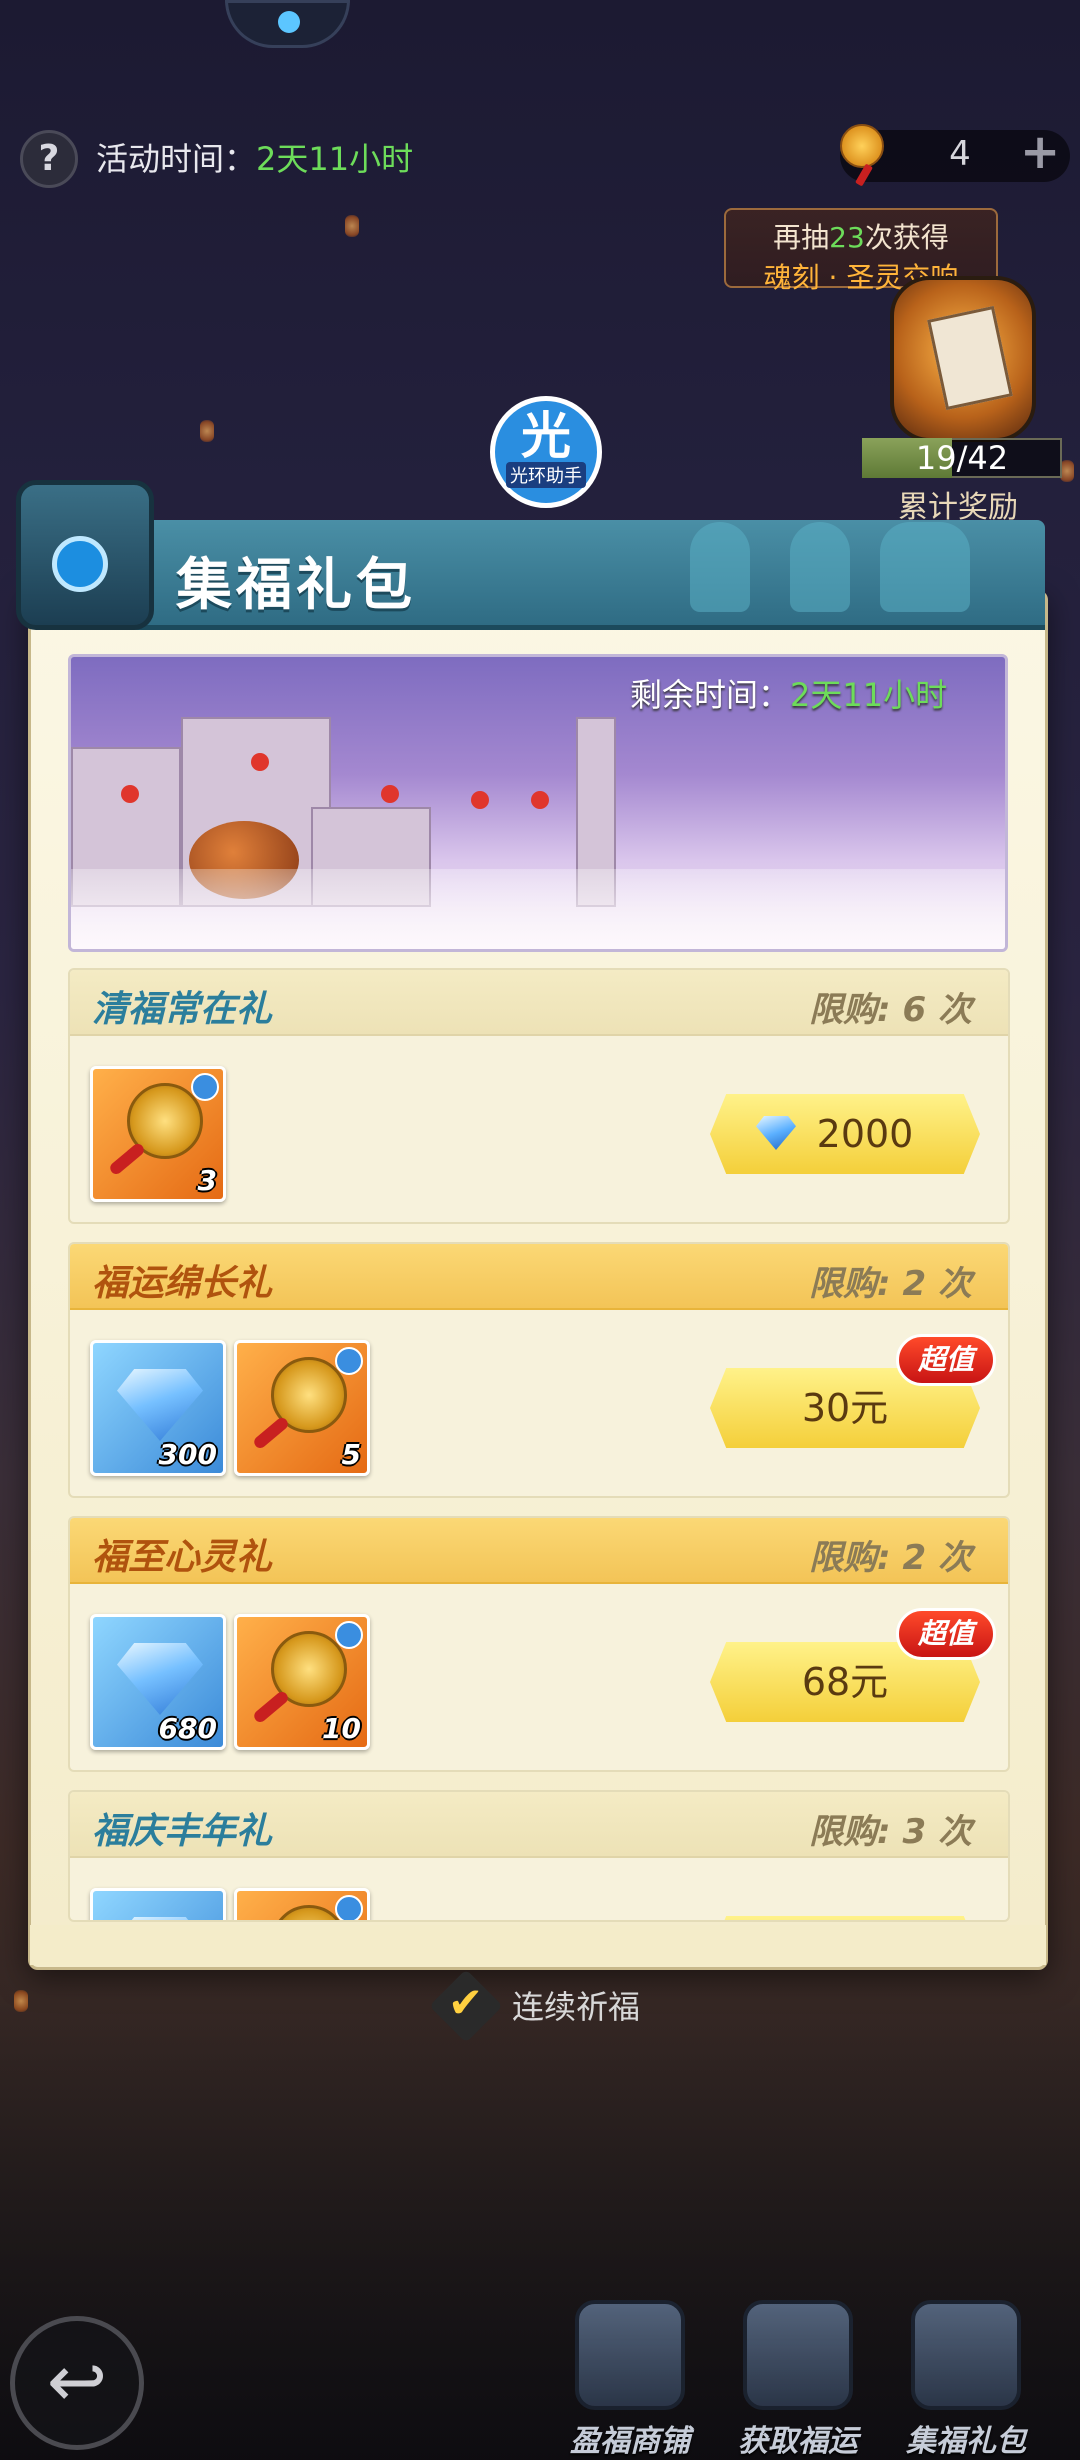 Image resolution: width=1080 pixels, height=2460 pixels. I want to click on event-time-label: 活动时间：, so click(176, 159).